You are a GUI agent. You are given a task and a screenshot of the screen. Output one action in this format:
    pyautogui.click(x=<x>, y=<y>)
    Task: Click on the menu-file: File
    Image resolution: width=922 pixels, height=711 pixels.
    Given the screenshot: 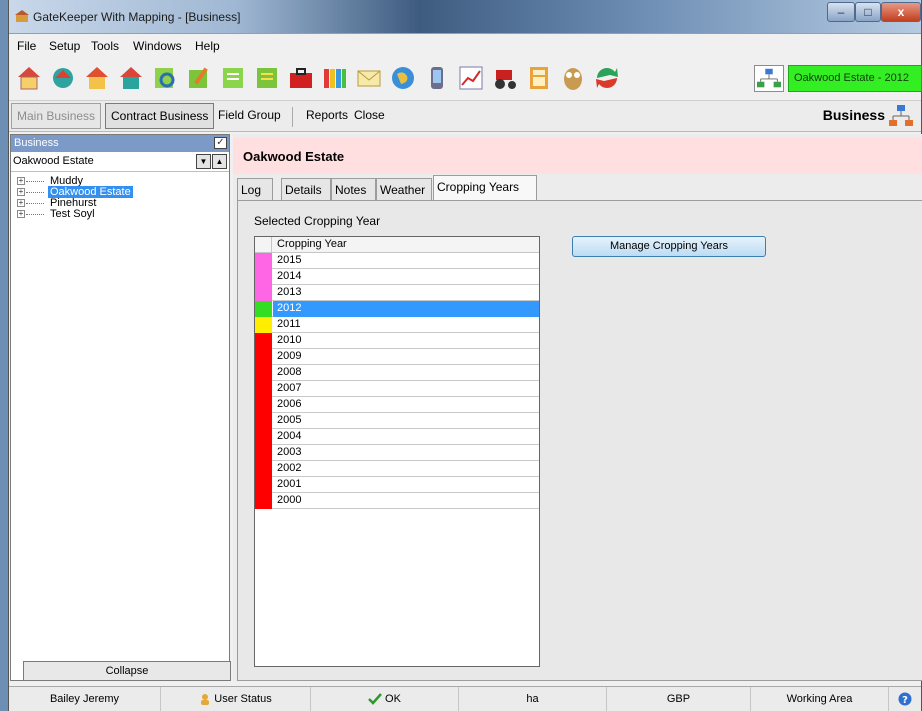 What is the action you would take?
    pyautogui.click(x=26, y=46)
    